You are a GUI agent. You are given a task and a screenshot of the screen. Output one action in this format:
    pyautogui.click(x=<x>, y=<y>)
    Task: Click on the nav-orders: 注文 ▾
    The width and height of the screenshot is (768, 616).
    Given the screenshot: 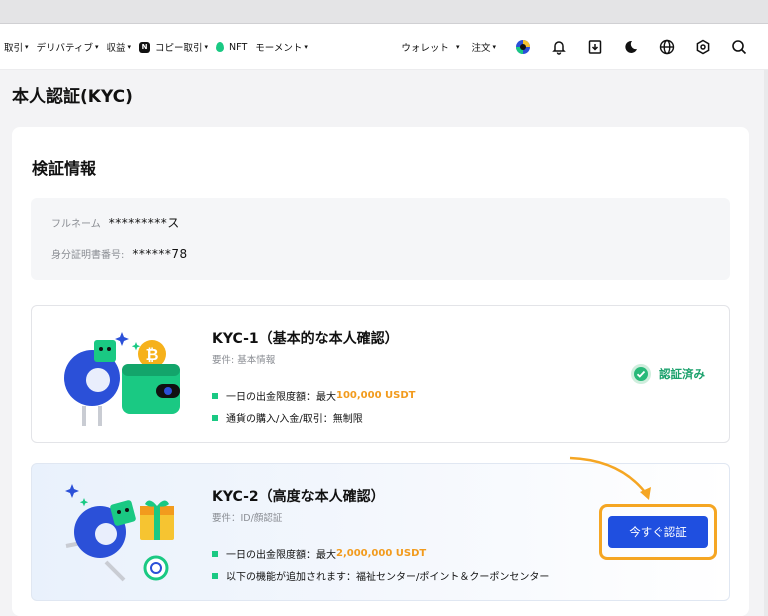 What is the action you would take?
    pyautogui.click(x=483, y=47)
    